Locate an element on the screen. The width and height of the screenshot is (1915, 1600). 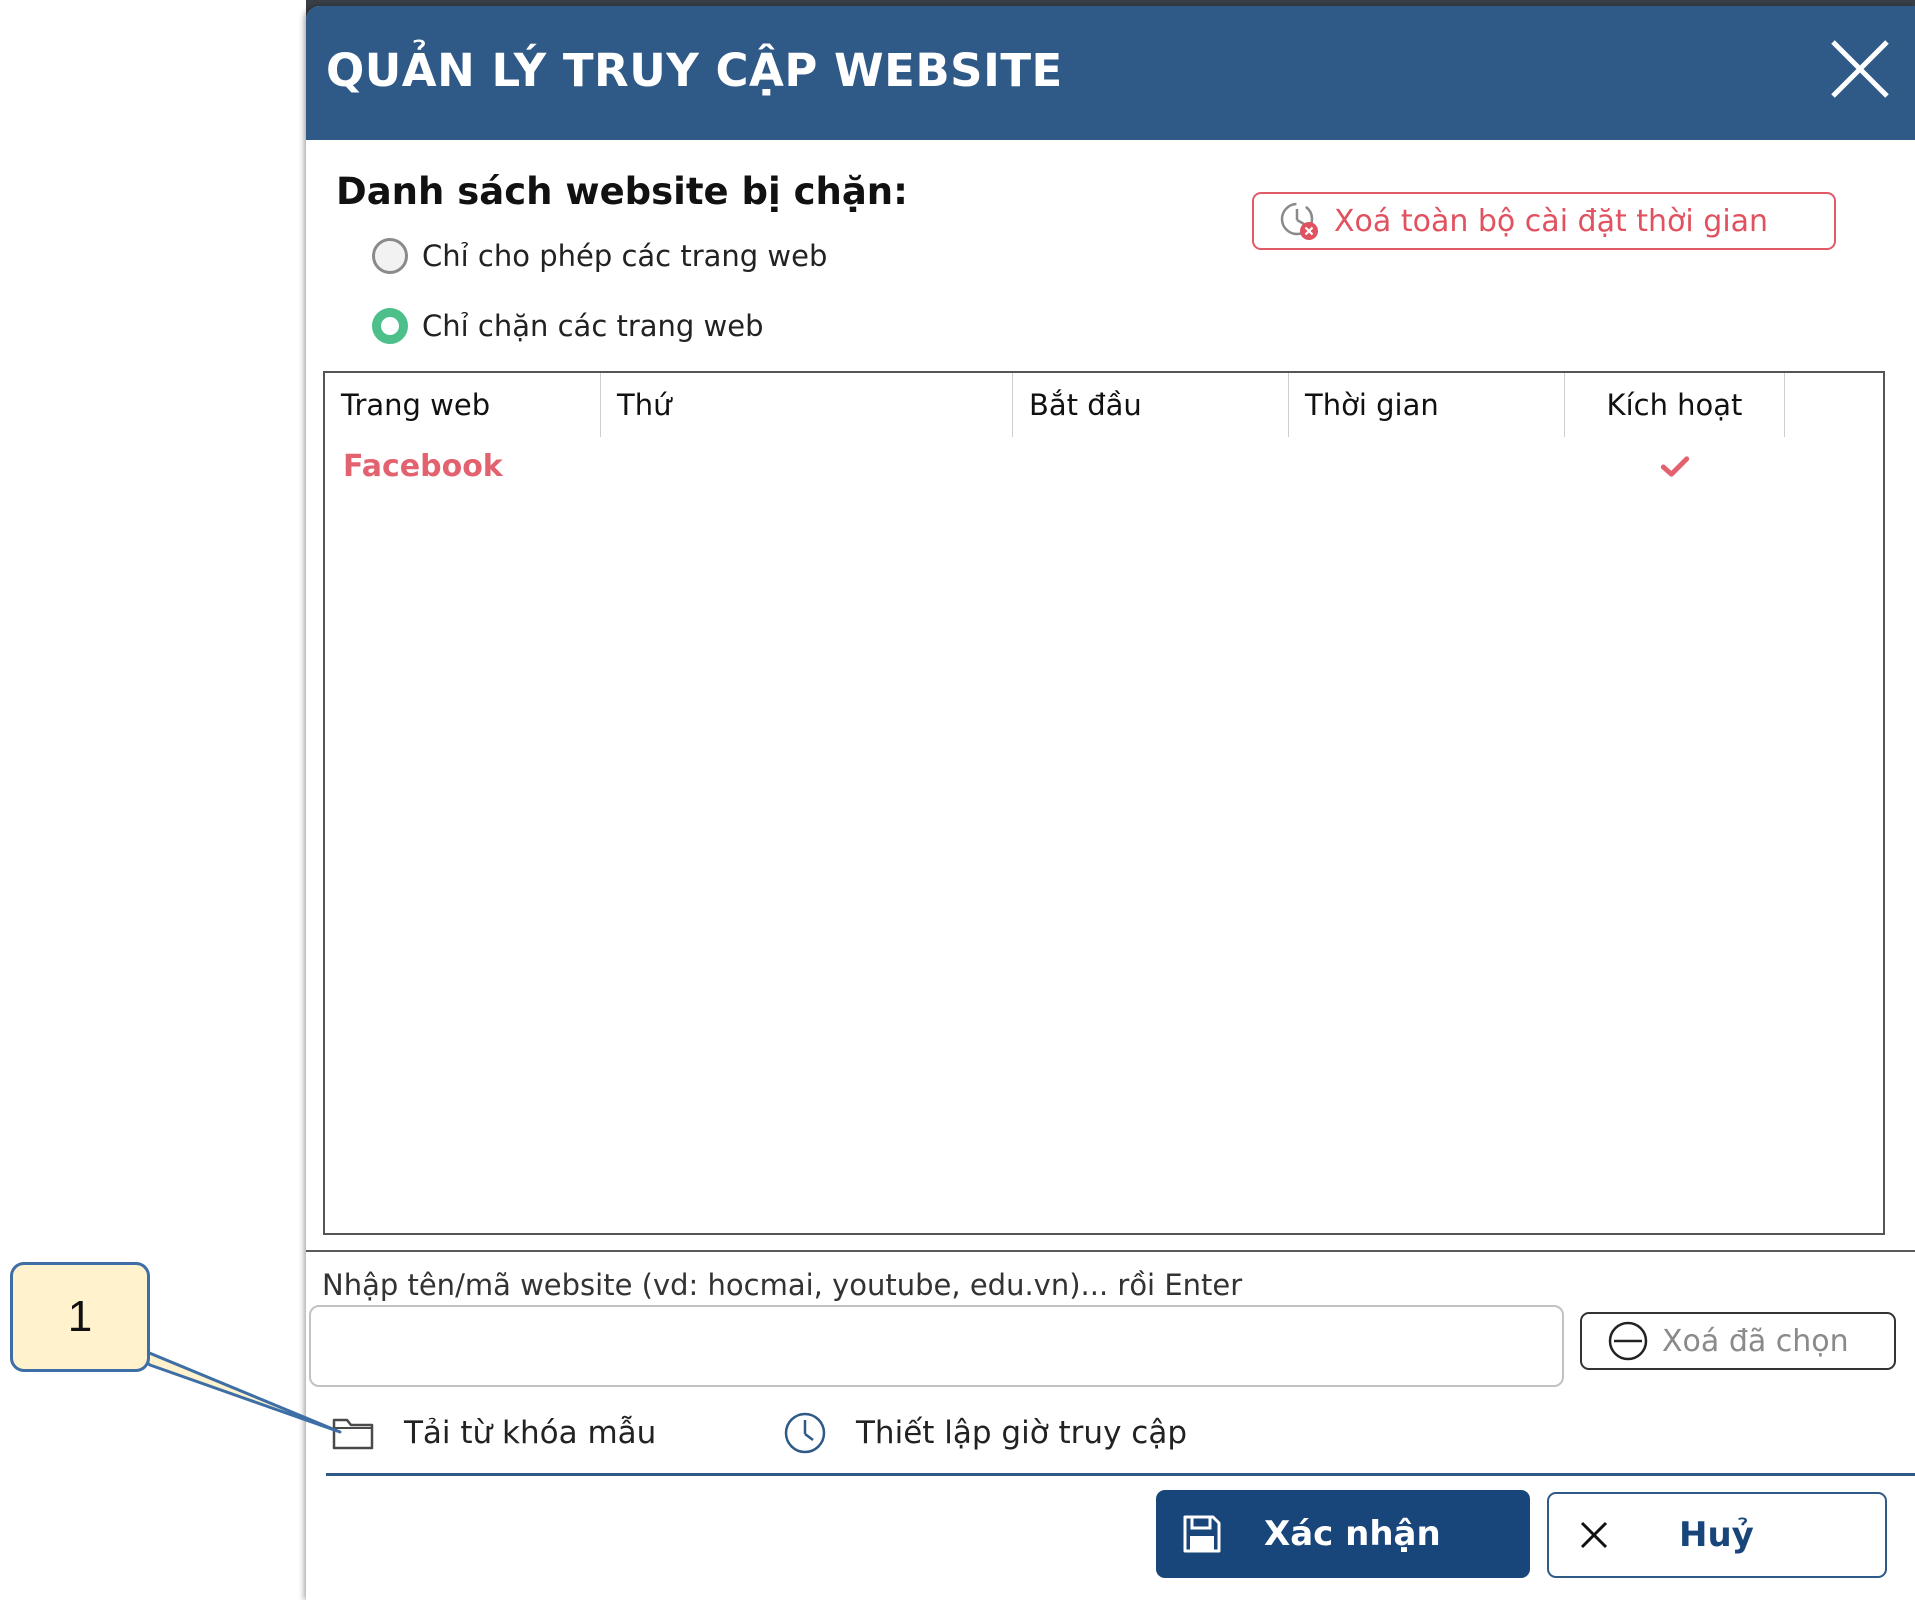
radio-block-only-label: Chỉ chặn các trang web is located at coordinates (593, 326).